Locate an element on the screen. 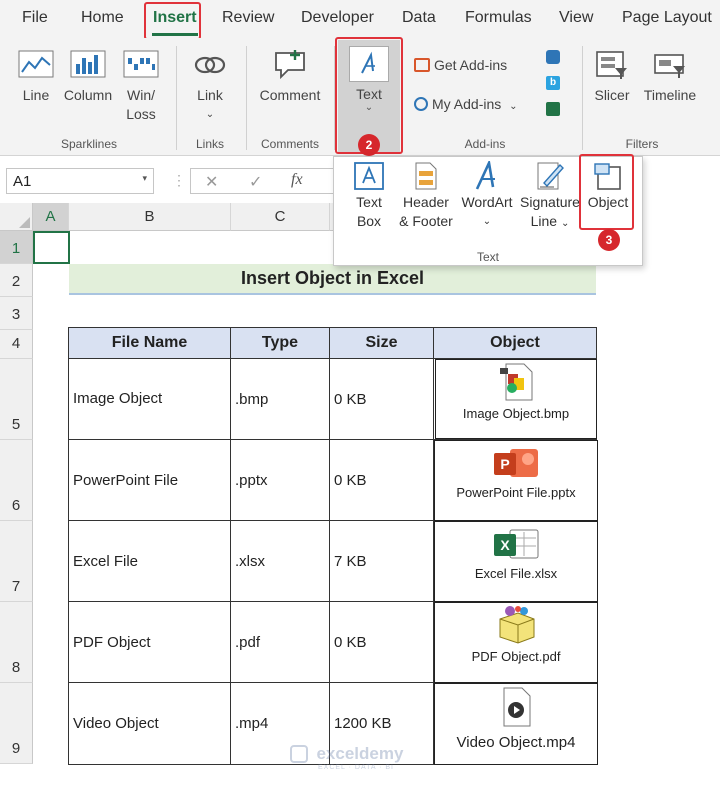 This screenshot has width=720, height=790. column-header-a: A is located at coordinates (51, 217).